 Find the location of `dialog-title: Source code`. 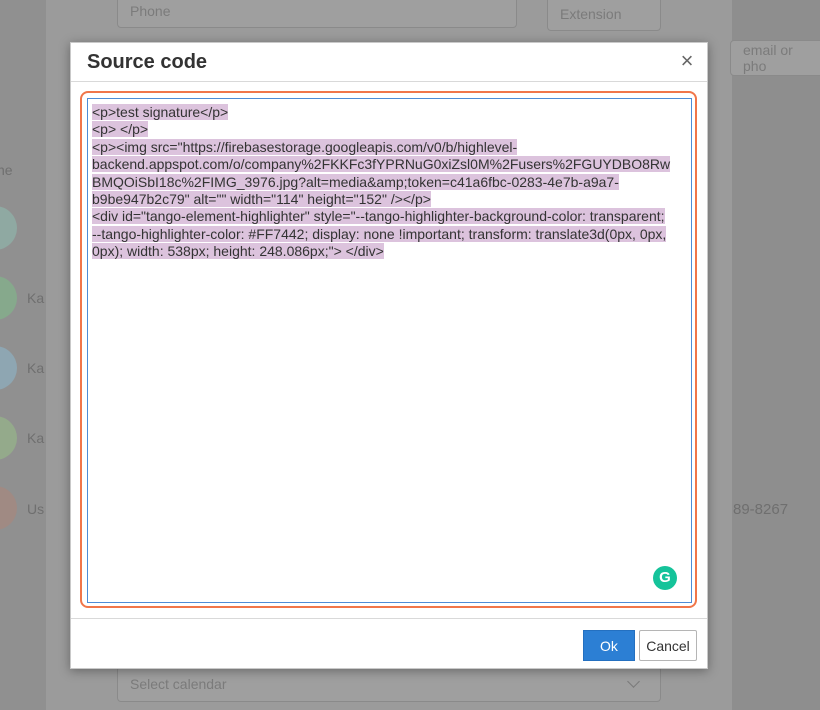

dialog-title: Source code is located at coordinates (147, 62).